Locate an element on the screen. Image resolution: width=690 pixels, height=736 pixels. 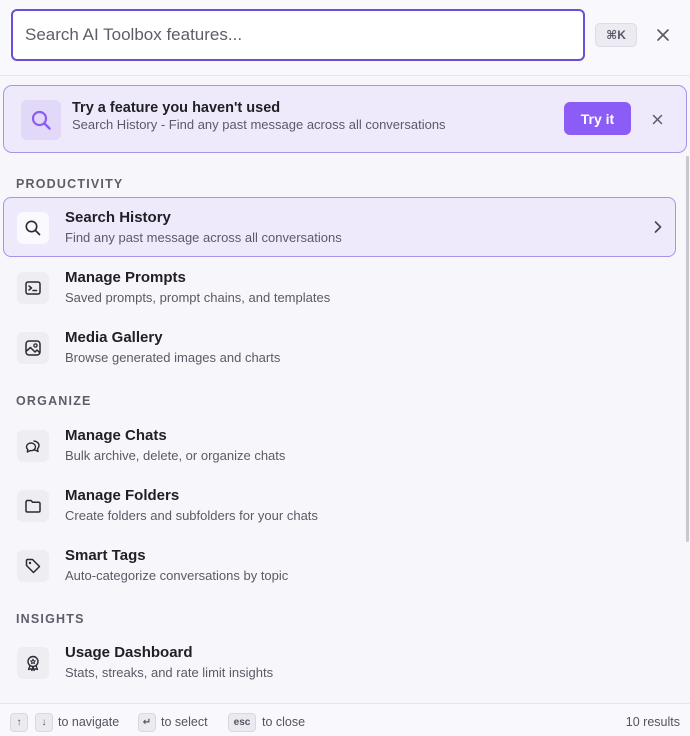
down-arrow-key: ↓ is located at coordinates (44, 722).